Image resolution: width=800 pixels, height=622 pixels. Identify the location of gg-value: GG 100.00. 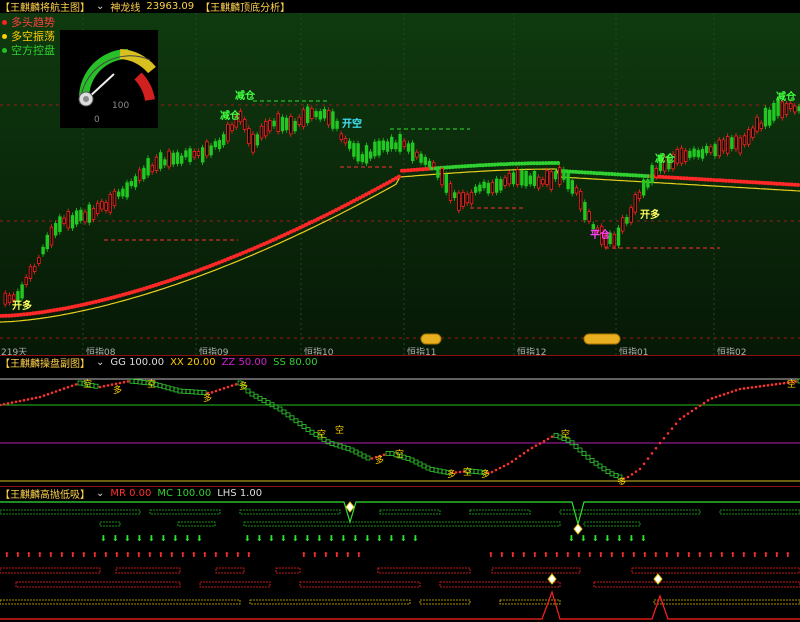
(137, 362).